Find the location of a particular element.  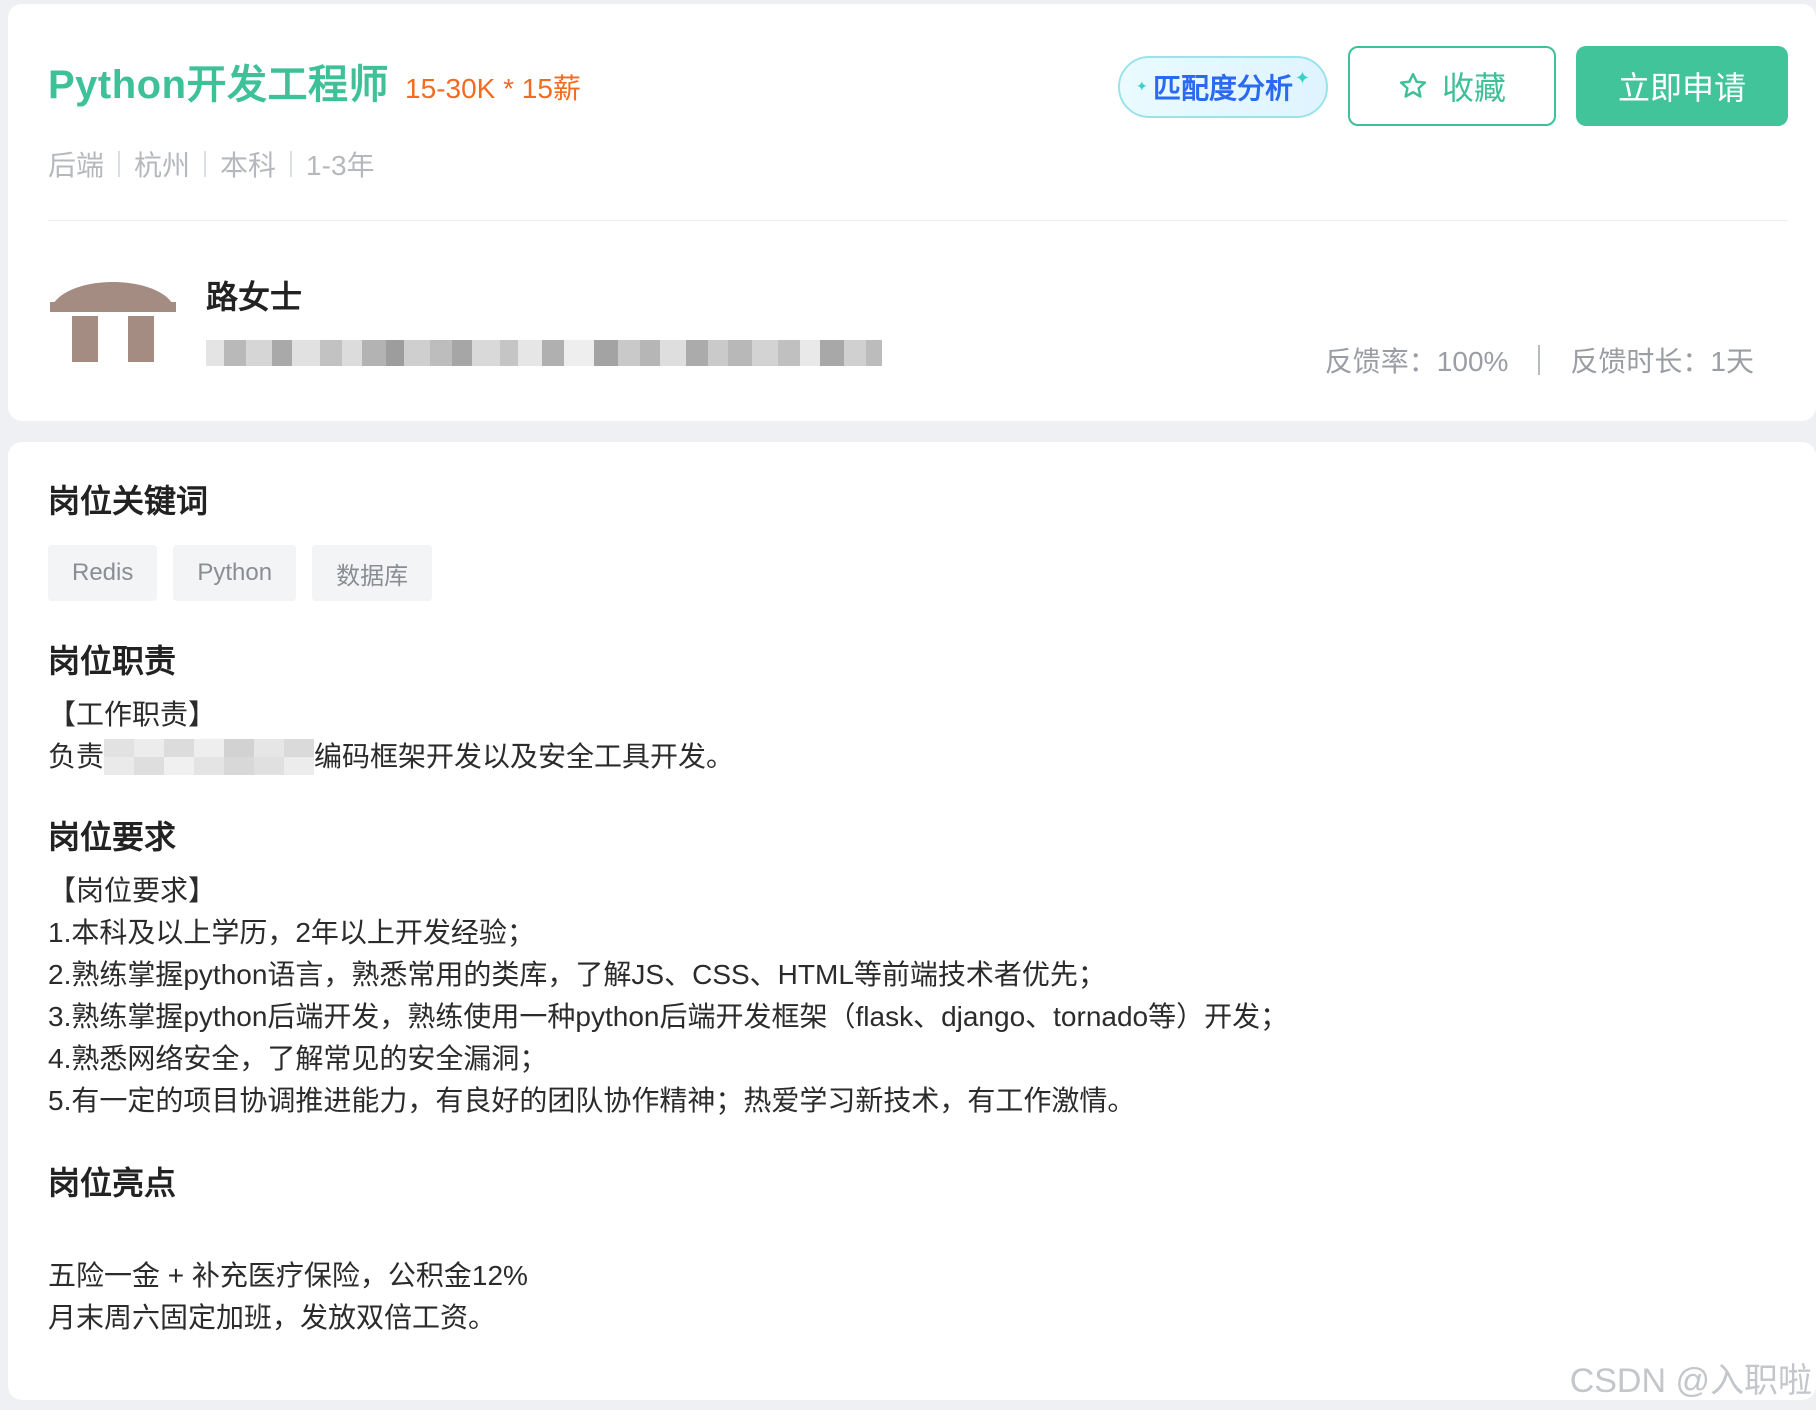

meta-category: 后端 is located at coordinates (76, 165).